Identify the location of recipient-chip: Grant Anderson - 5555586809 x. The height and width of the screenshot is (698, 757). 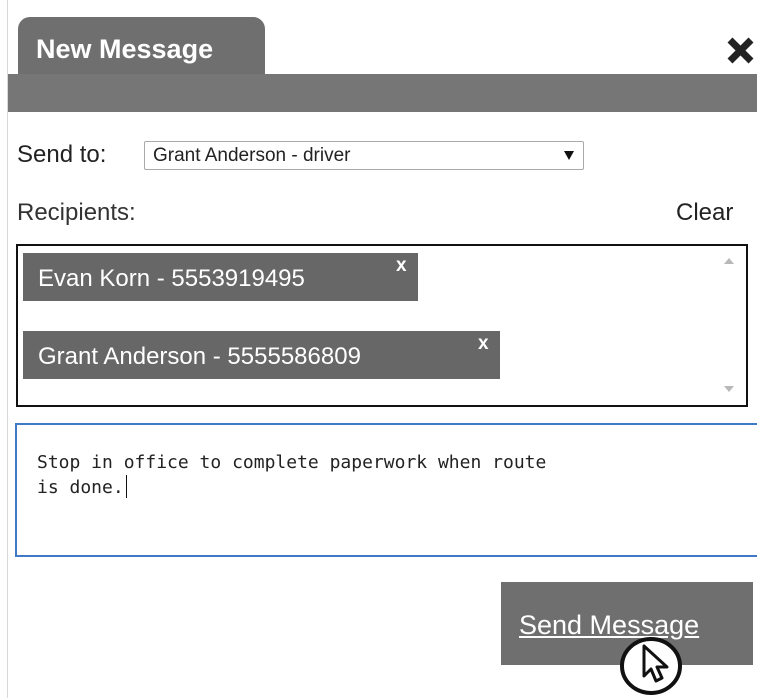
(261, 355).